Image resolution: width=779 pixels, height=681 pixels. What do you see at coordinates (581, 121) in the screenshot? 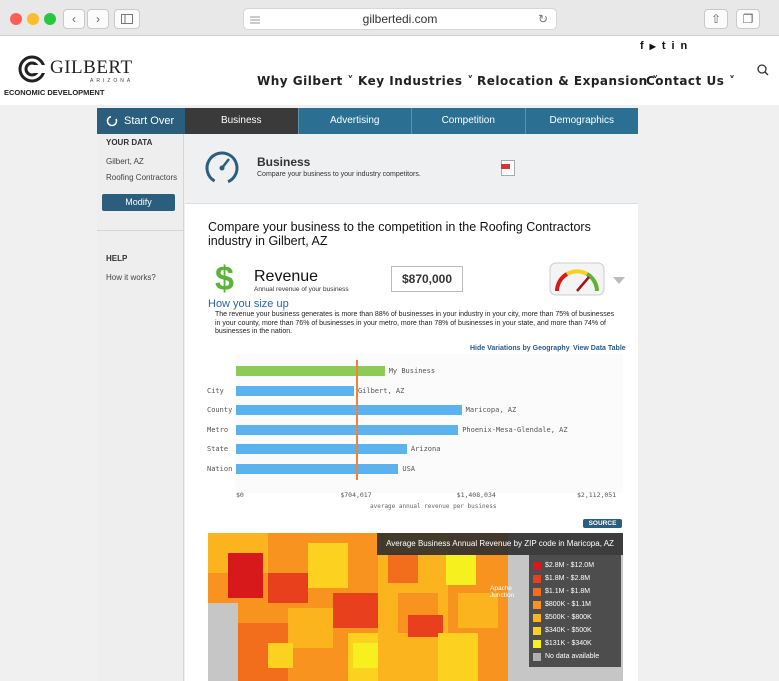
I see `tab-demographics: Demographics` at bounding box center [581, 121].